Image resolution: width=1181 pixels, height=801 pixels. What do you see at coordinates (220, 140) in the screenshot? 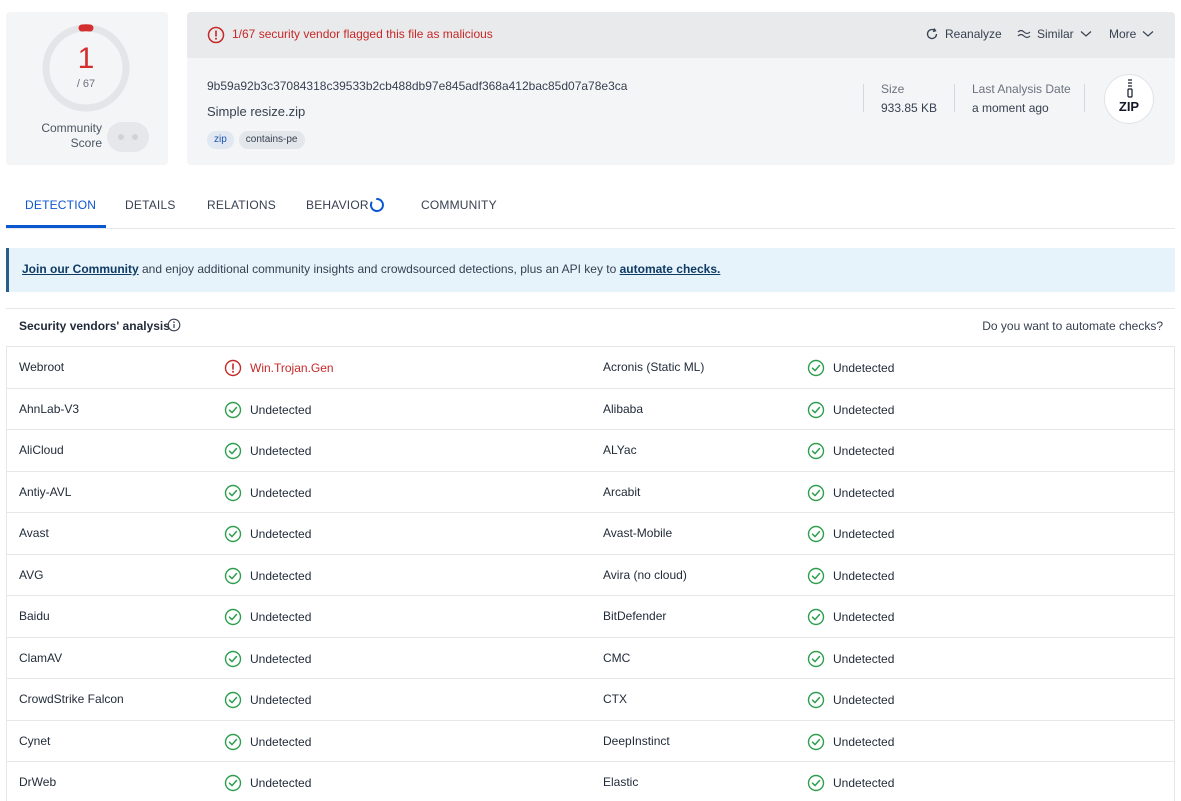
I see `tag-zip: zip` at bounding box center [220, 140].